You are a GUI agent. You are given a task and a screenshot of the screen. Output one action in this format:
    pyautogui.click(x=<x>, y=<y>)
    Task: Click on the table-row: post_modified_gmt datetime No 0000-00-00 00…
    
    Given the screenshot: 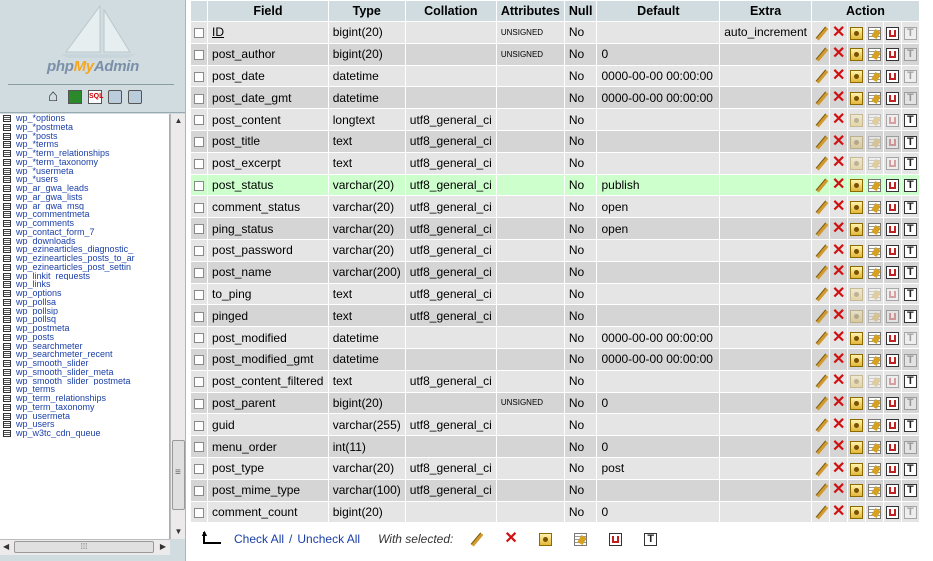 What is the action you would take?
    pyautogui.click(x=555, y=359)
    